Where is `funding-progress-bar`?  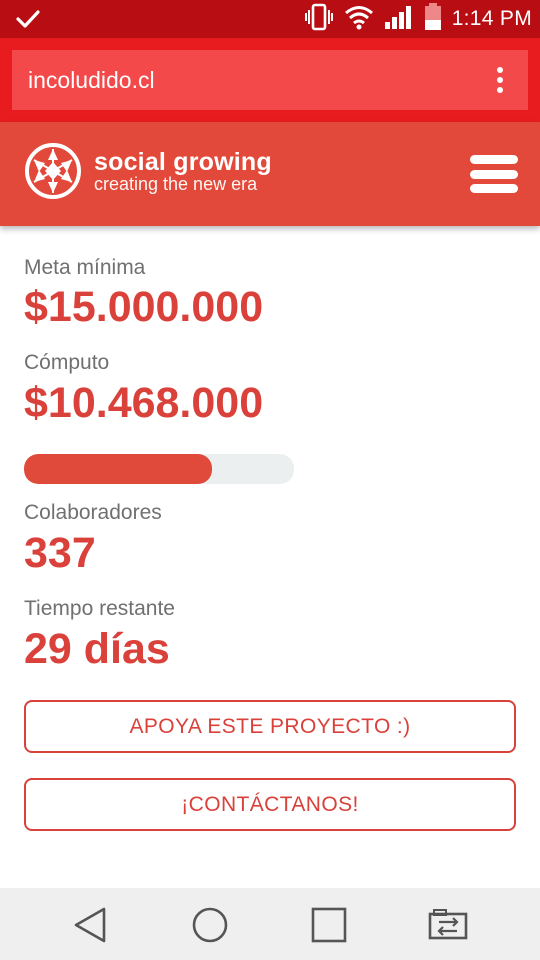
funding-progress-bar is located at coordinates (159, 469).